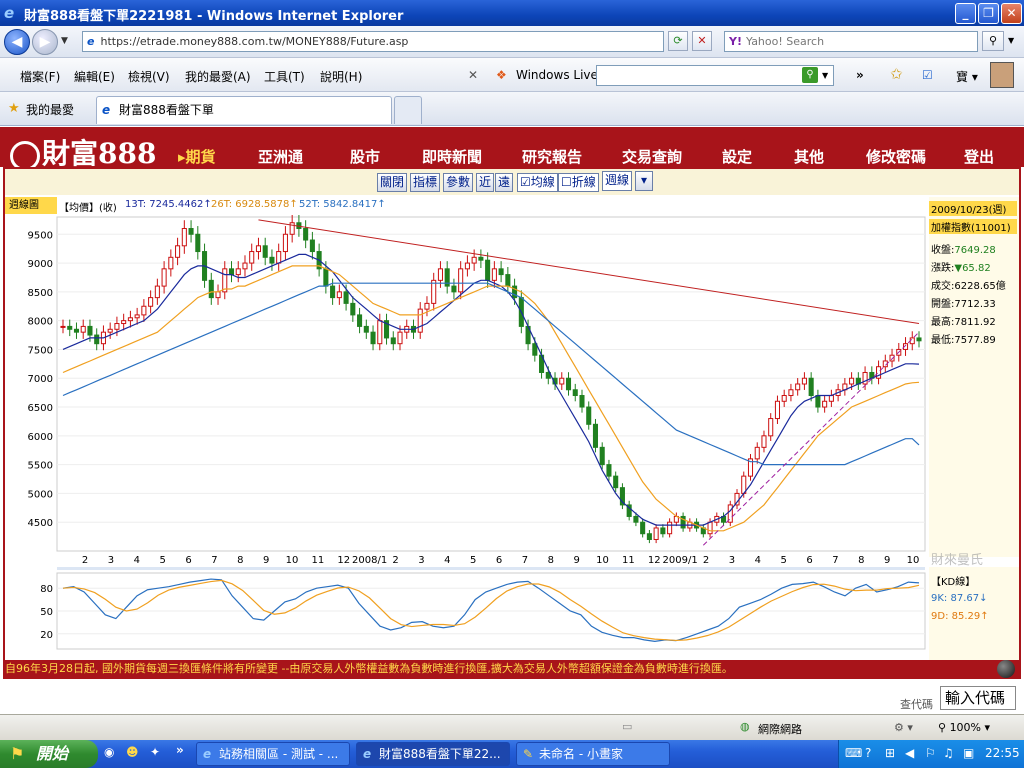 Image resolution: width=1024 pixels, height=768 pixels. I want to click on menu-tools: 工具(T), so click(284, 76).